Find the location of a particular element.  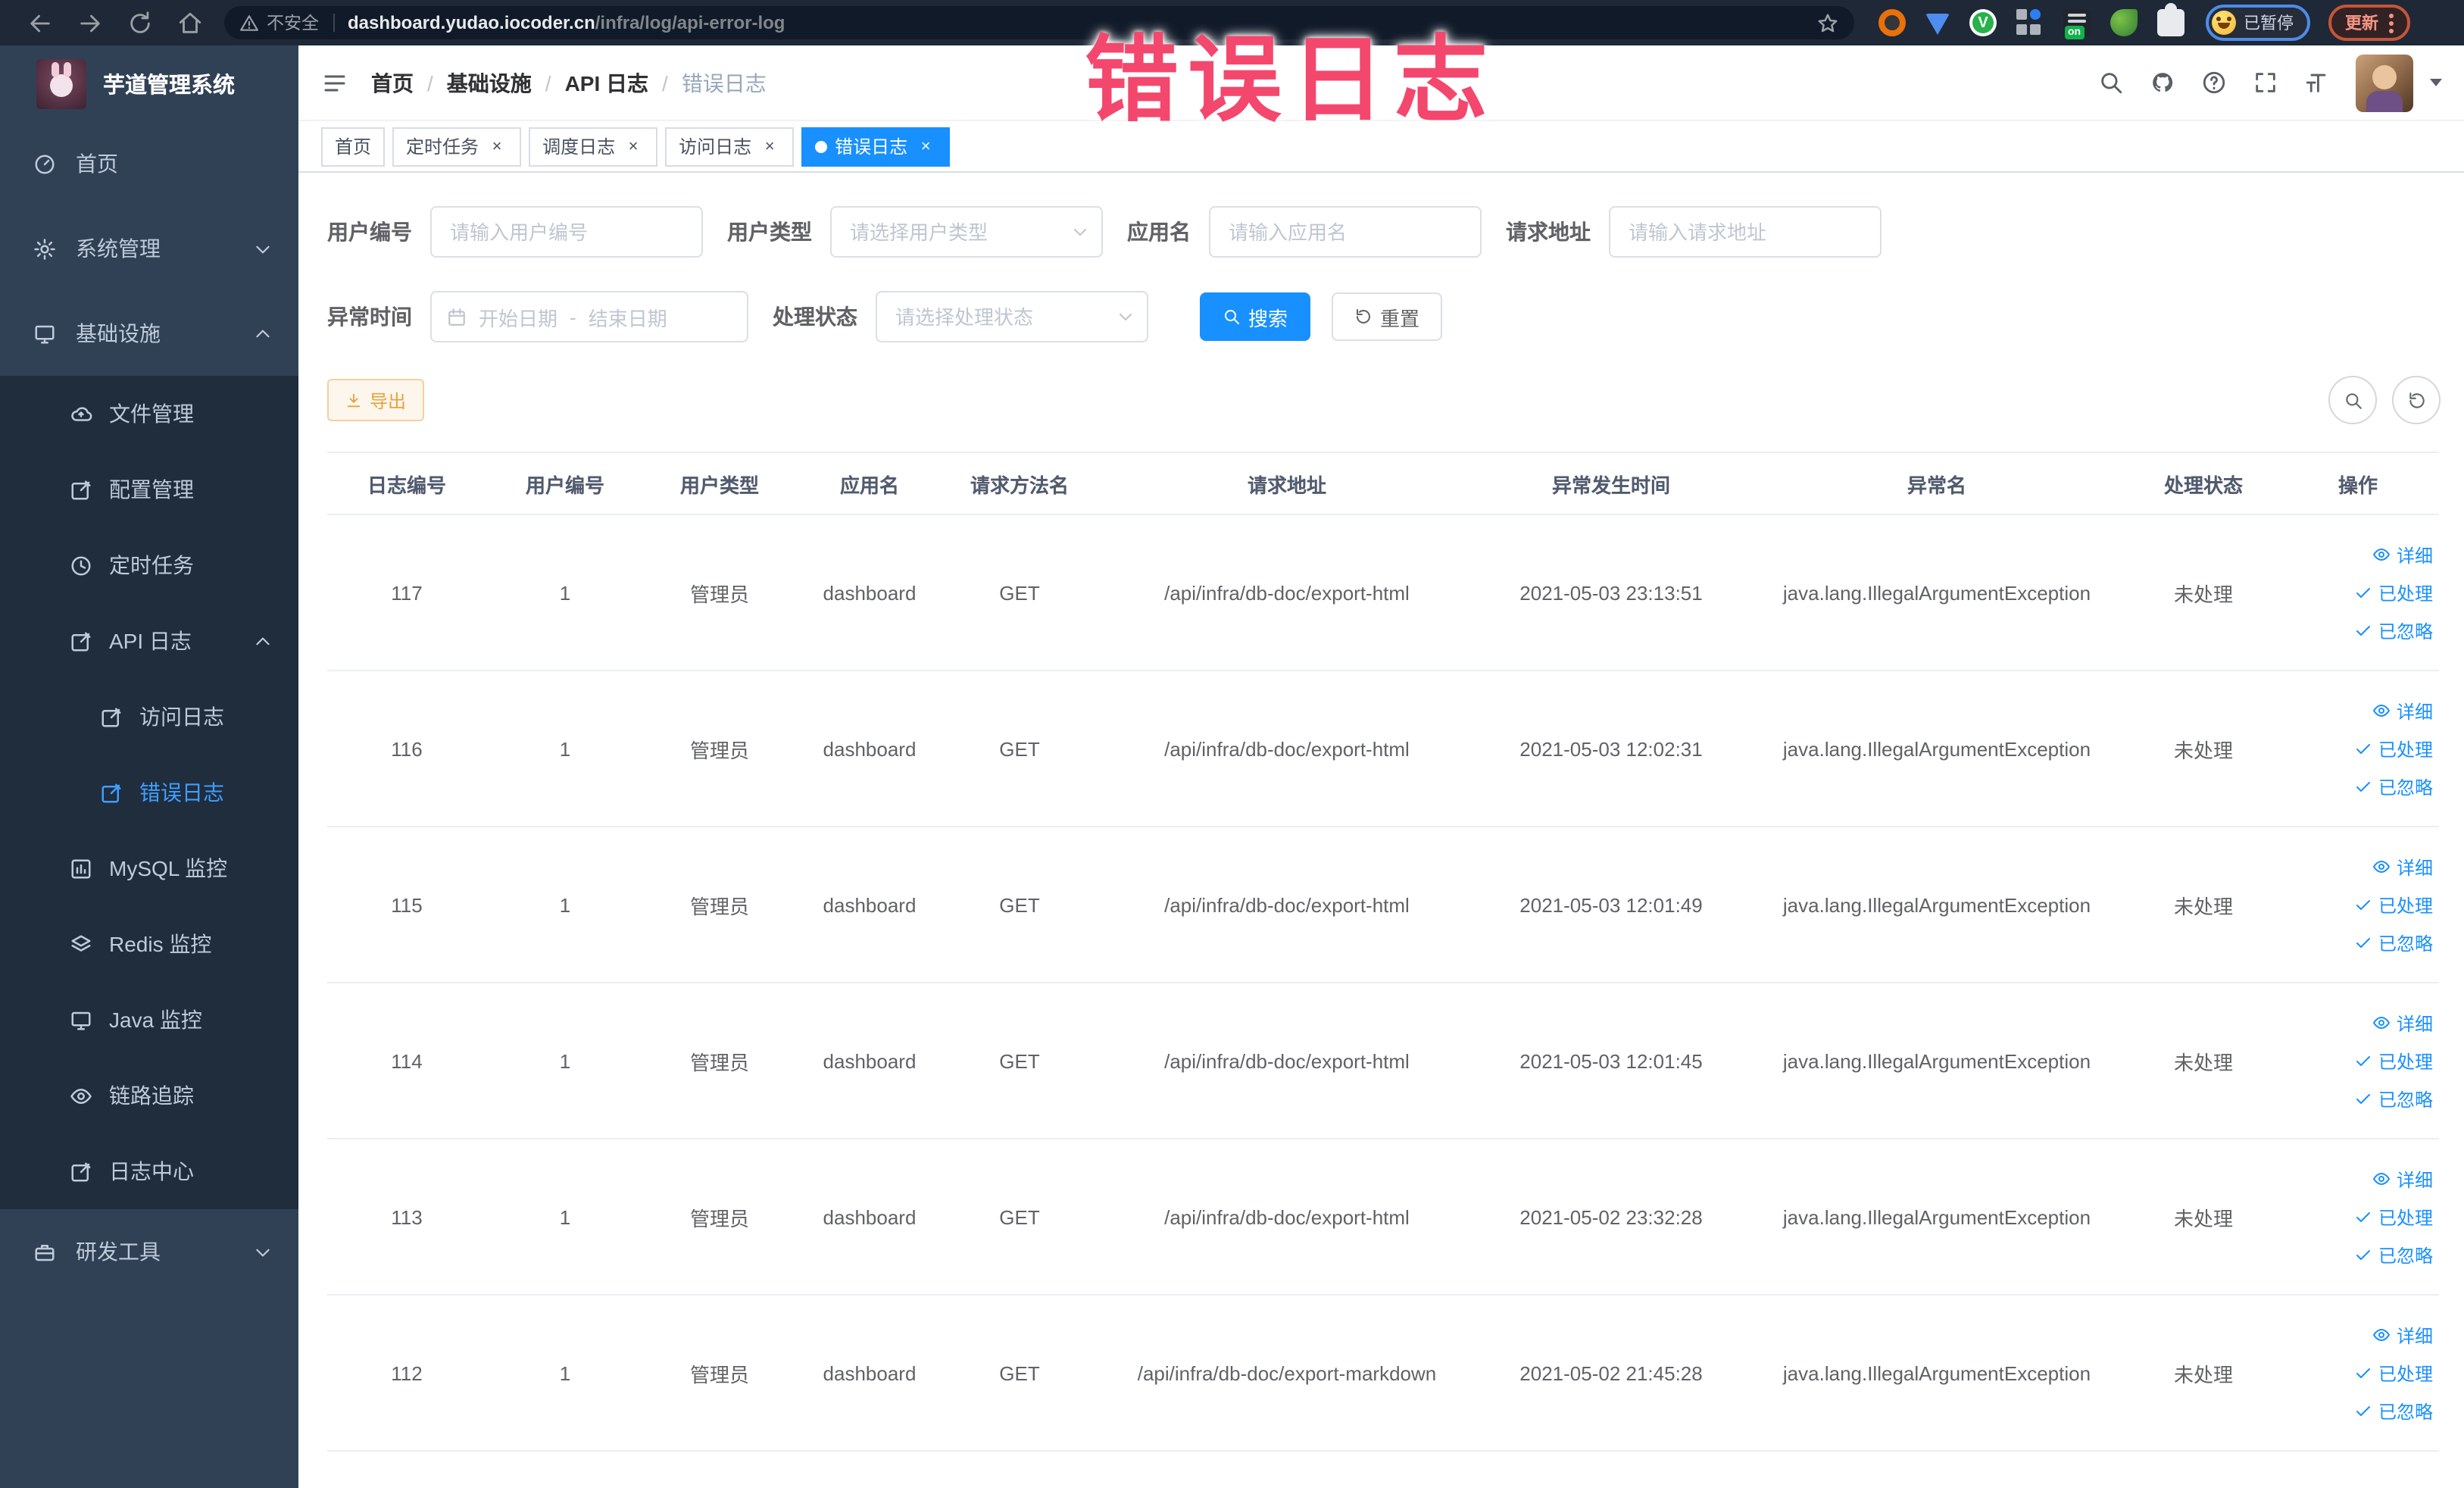

user-type-select is located at coordinates (966, 232).